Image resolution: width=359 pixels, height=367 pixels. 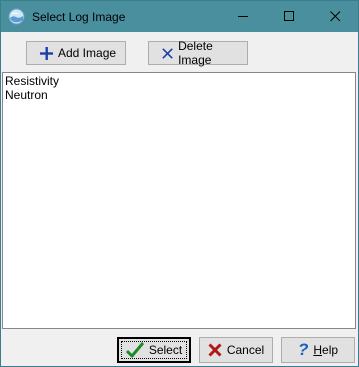 I want to click on globe-icon, so click(x=16, y=16).